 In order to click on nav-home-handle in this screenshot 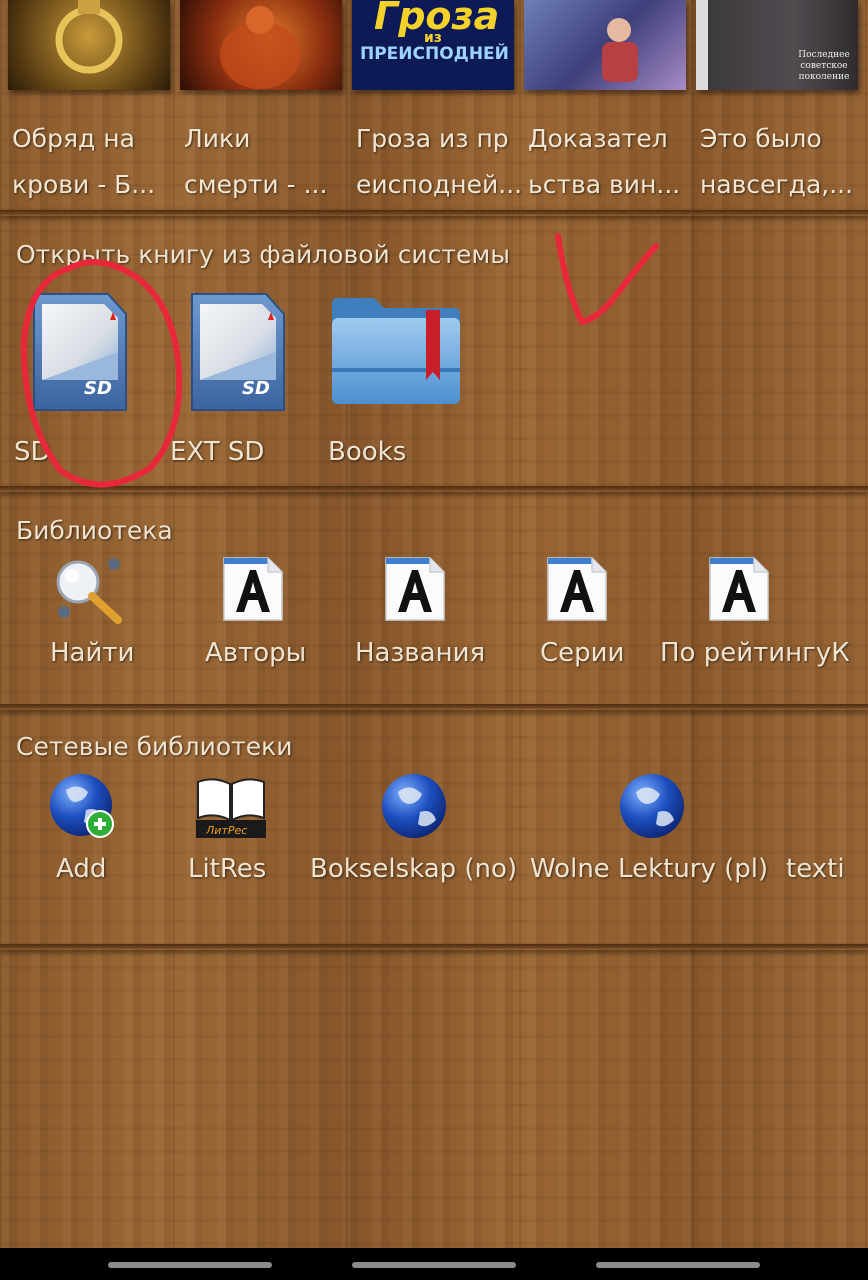, I will do `click(434, 1265)`.